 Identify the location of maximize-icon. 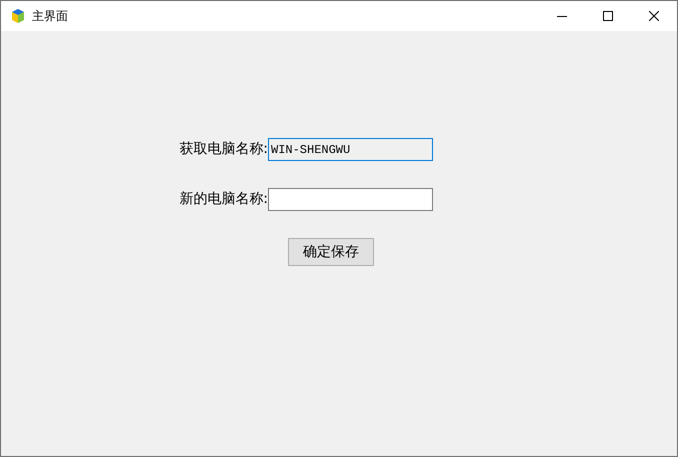
(608, 16).